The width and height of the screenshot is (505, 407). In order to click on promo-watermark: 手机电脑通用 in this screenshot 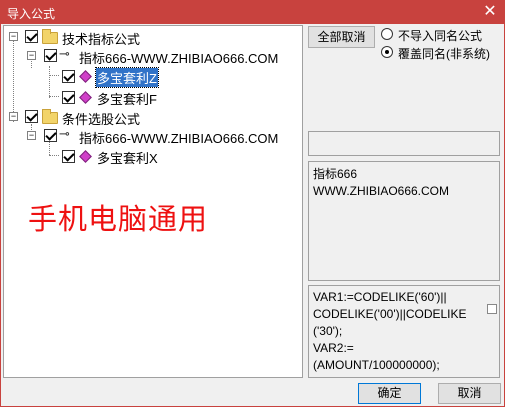, I will do `click(118, 219)`.